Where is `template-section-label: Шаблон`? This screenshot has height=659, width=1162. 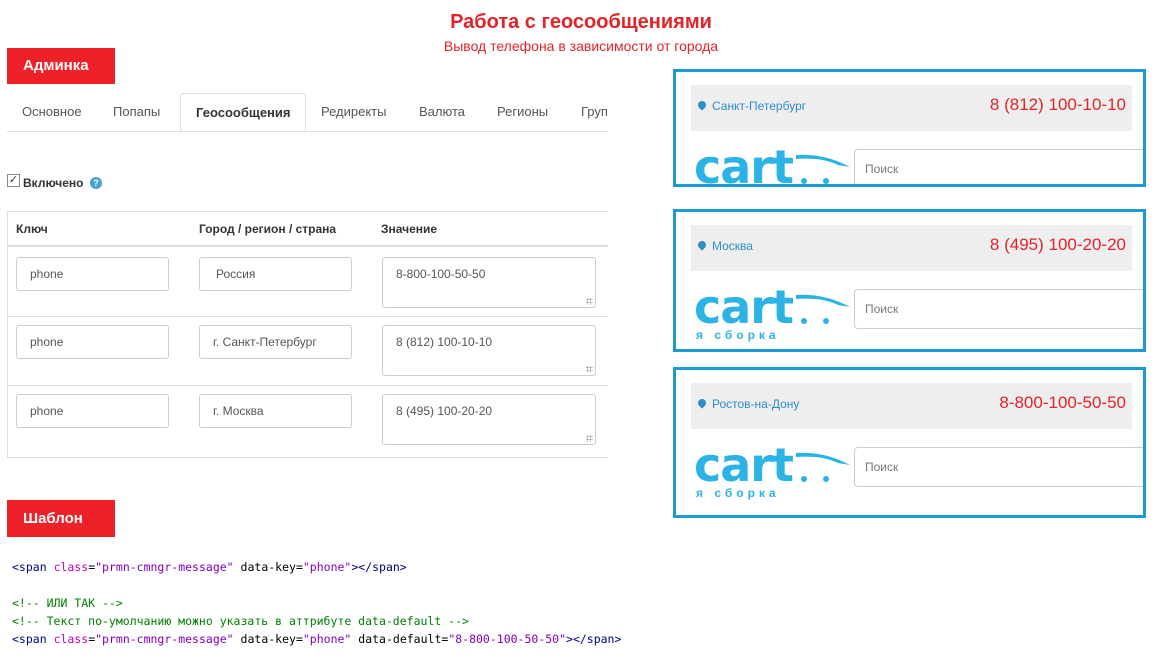
template-section-label: Шаблон is located at coordinates (61, 518).